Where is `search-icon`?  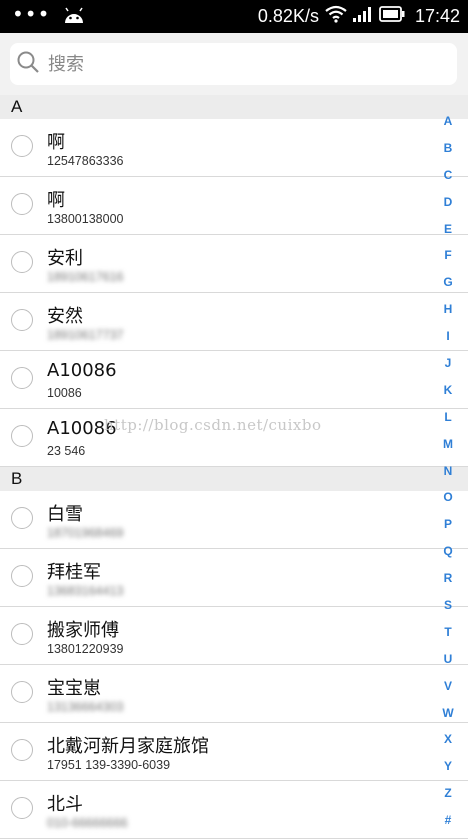
search-icon is located at coordinates (28, 64).